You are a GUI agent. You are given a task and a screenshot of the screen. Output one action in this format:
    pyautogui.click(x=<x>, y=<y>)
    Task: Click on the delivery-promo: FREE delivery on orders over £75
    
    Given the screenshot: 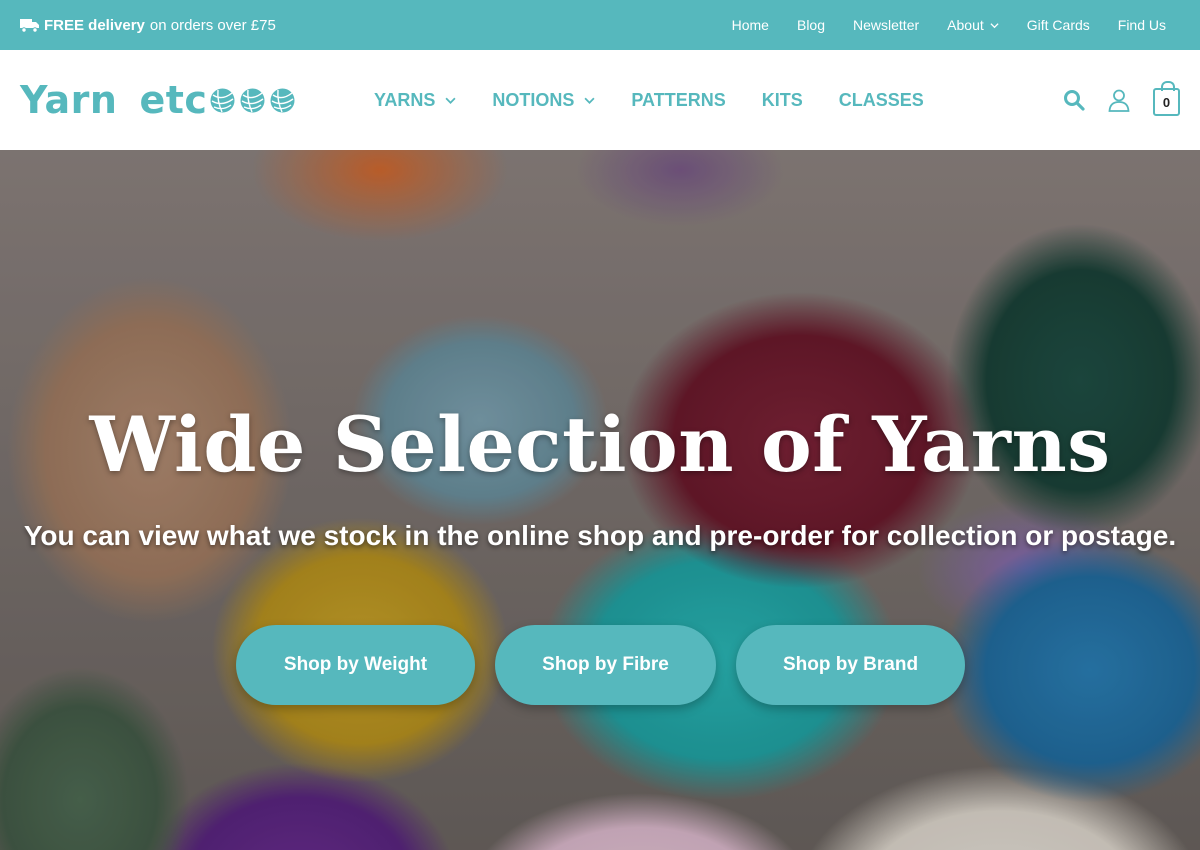 What is the action you would take?
    pyautogui.click(x=148, y=25)
    